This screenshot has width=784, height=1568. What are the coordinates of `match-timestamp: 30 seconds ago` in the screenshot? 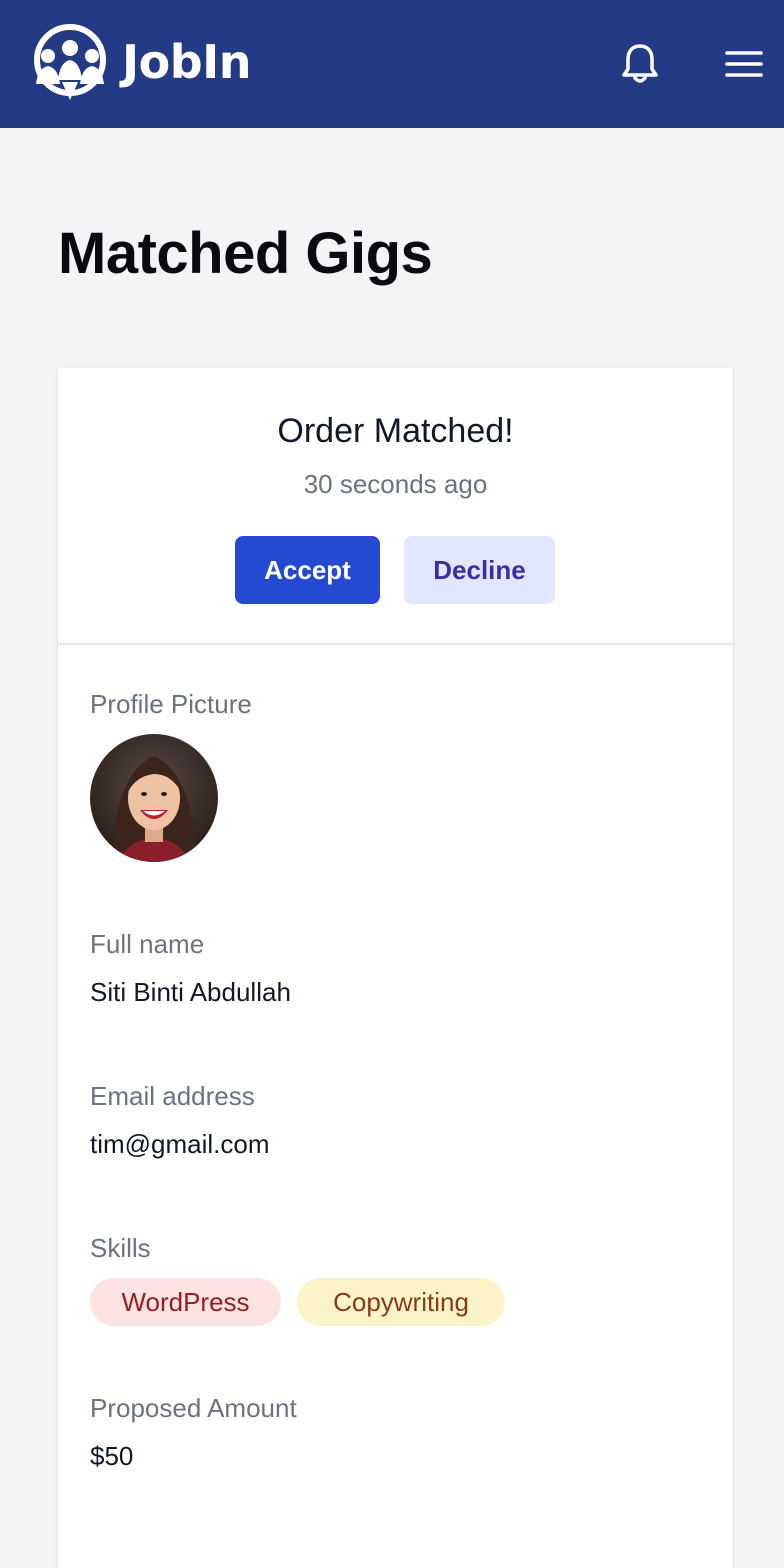 It's located at (395, 484).